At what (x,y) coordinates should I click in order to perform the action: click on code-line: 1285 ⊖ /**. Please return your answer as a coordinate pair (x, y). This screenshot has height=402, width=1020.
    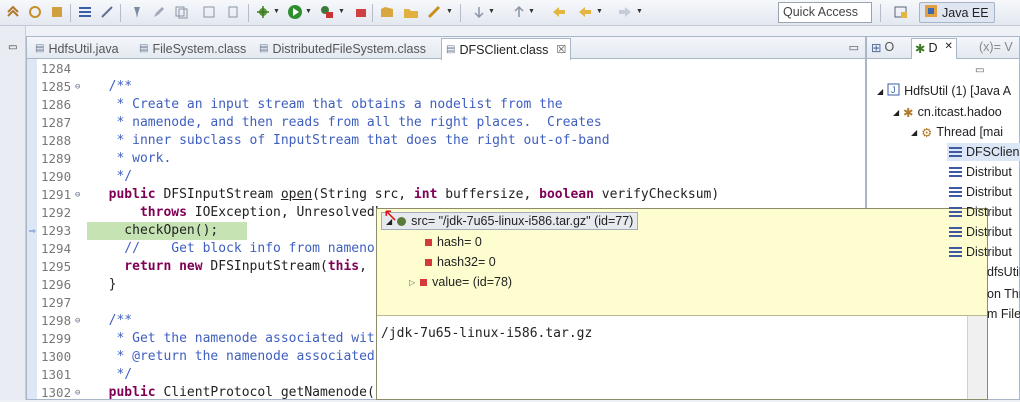
    Looking at the image, I should click on (446, 87).